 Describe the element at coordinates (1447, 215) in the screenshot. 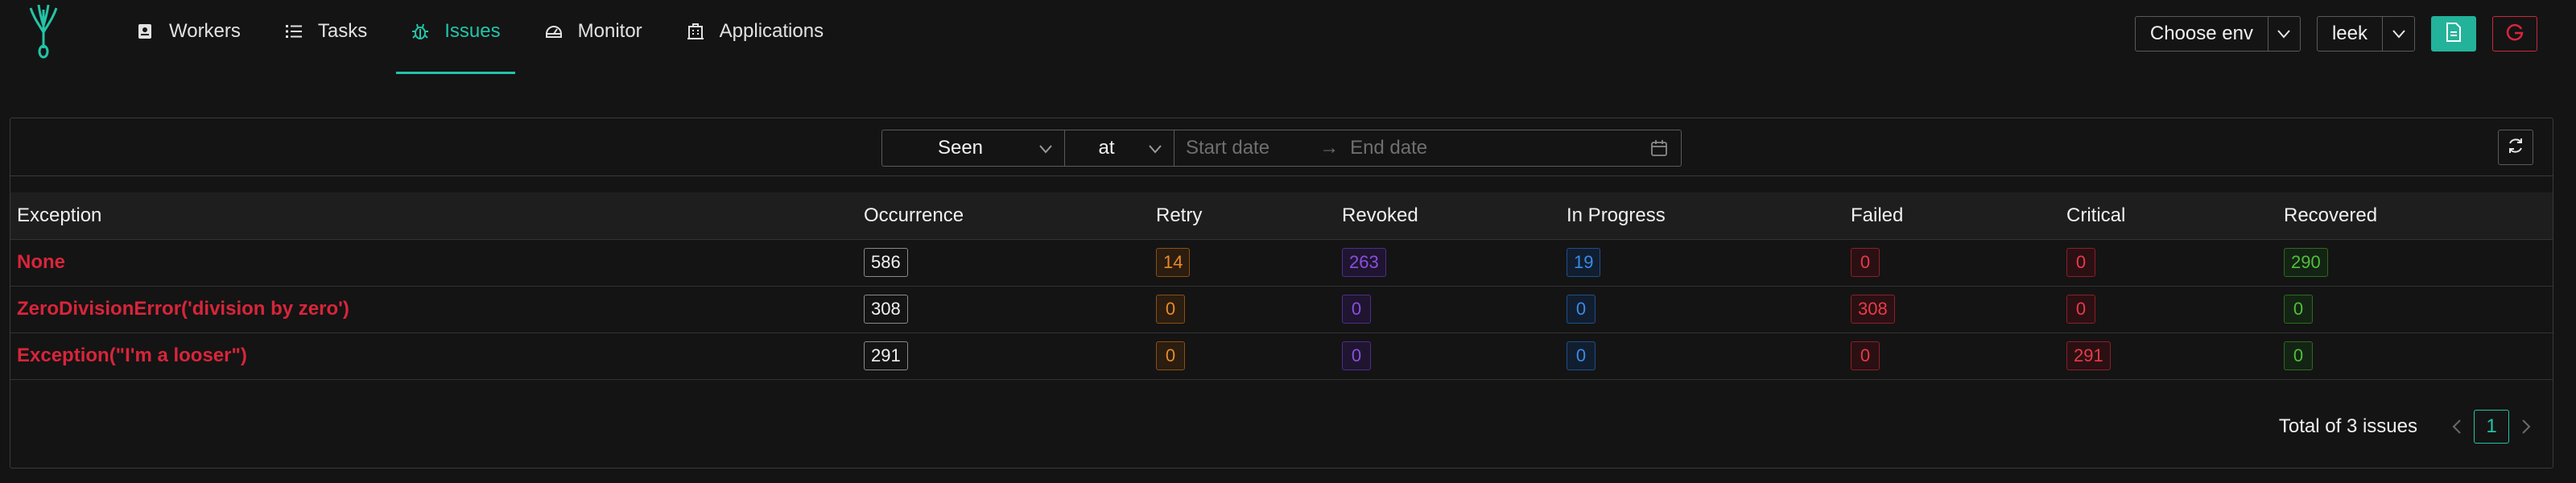

I see `column-header: Revoked` at that location.